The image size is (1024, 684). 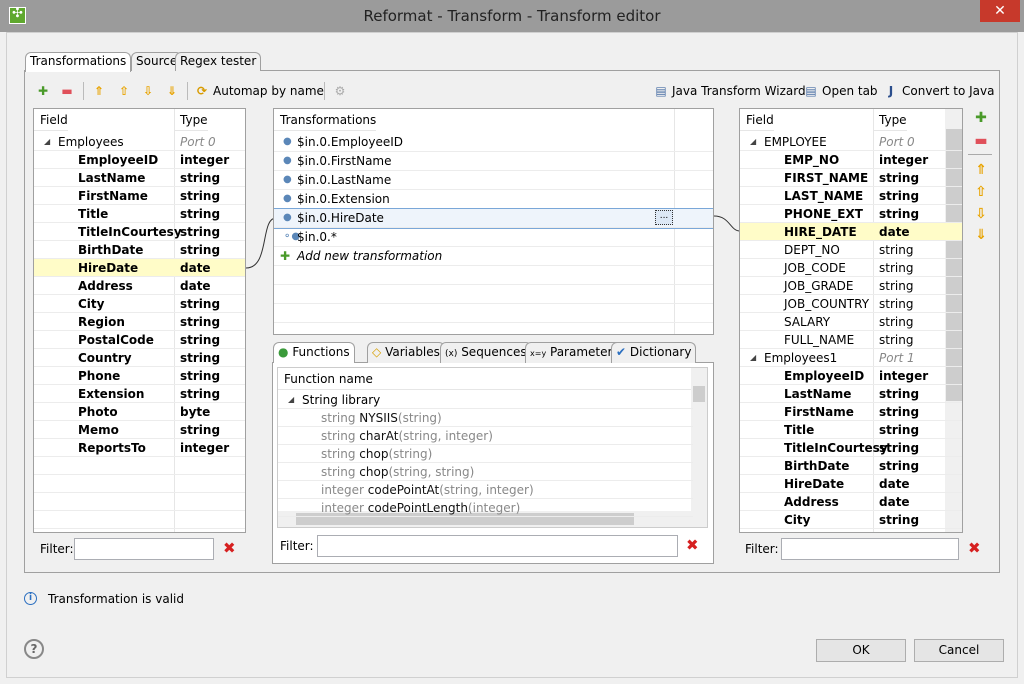 What do you see at coordinates (840, 91) in the screenshot?
I see `open-tab-button: ▤ Open tab` at bounding box center [840, 91].